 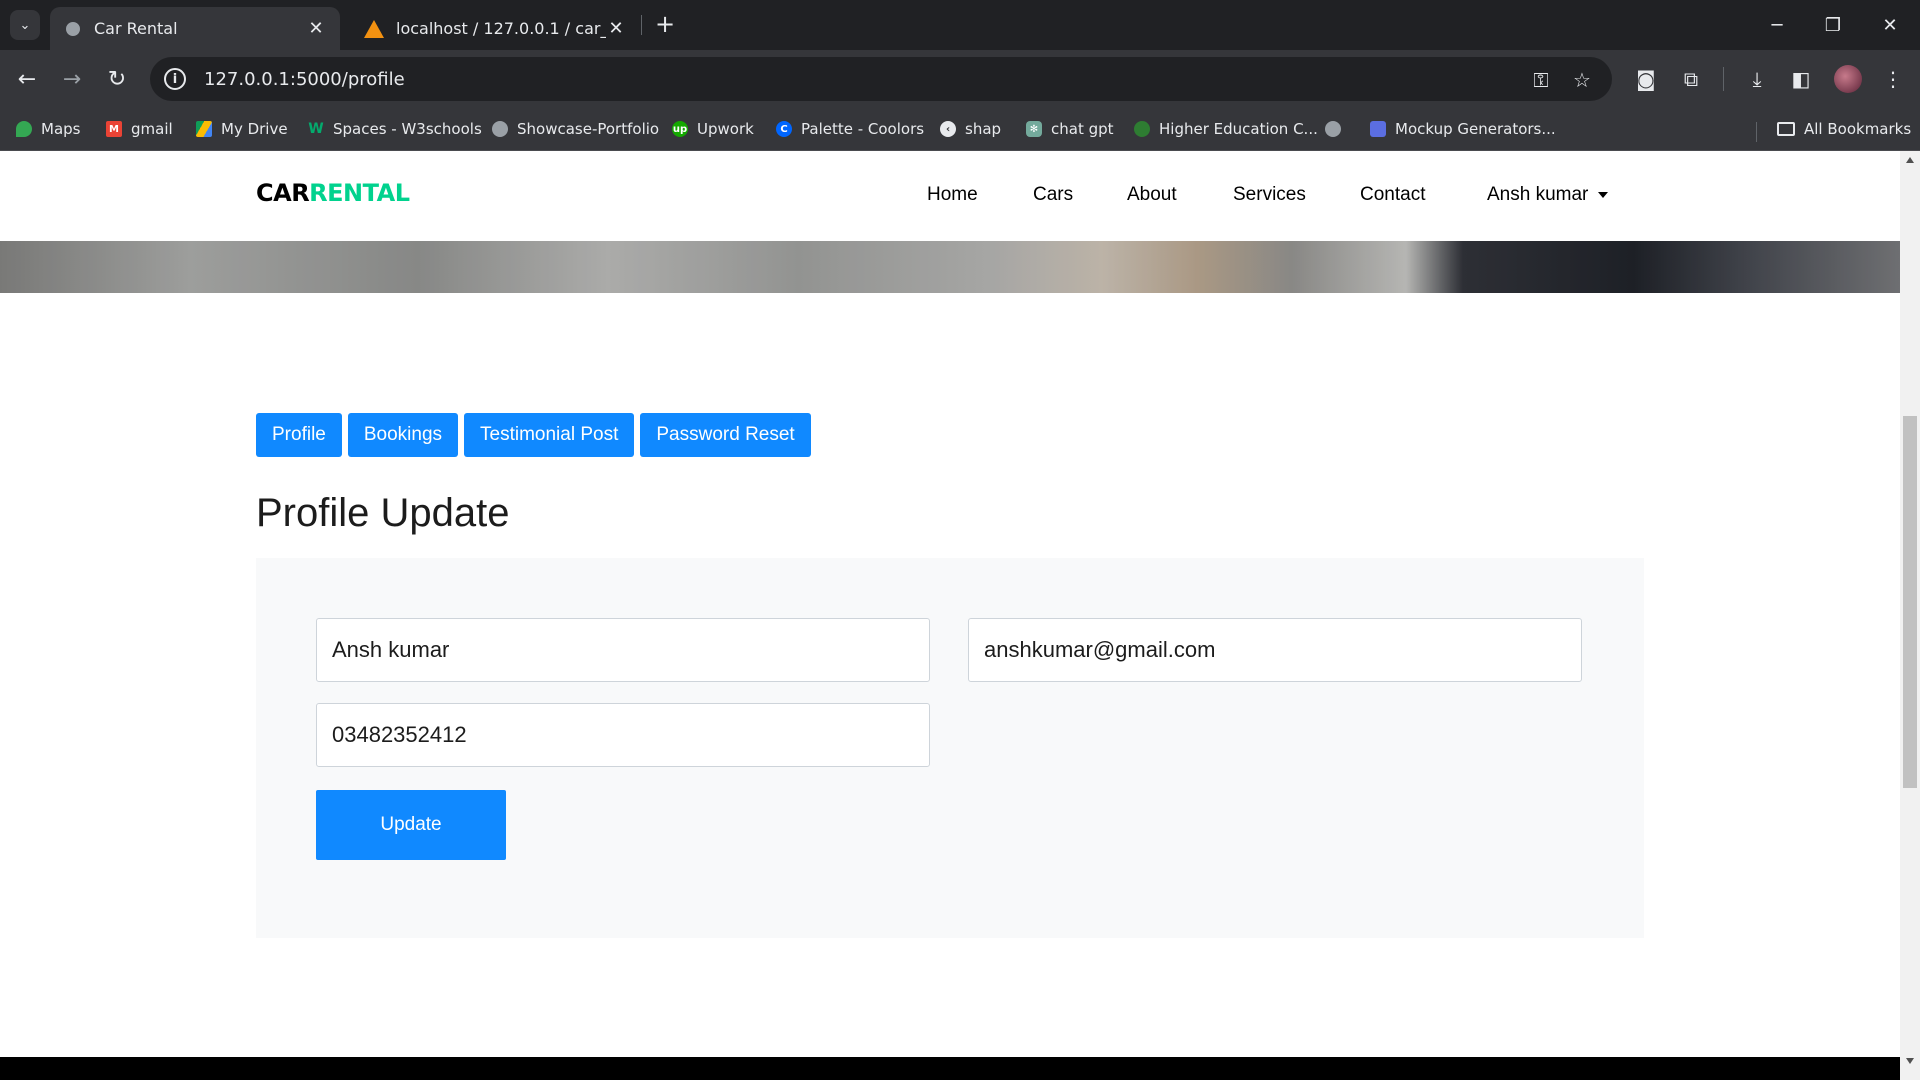 I want to click on scroll-down-icon, so click(x=1910, y=1061).